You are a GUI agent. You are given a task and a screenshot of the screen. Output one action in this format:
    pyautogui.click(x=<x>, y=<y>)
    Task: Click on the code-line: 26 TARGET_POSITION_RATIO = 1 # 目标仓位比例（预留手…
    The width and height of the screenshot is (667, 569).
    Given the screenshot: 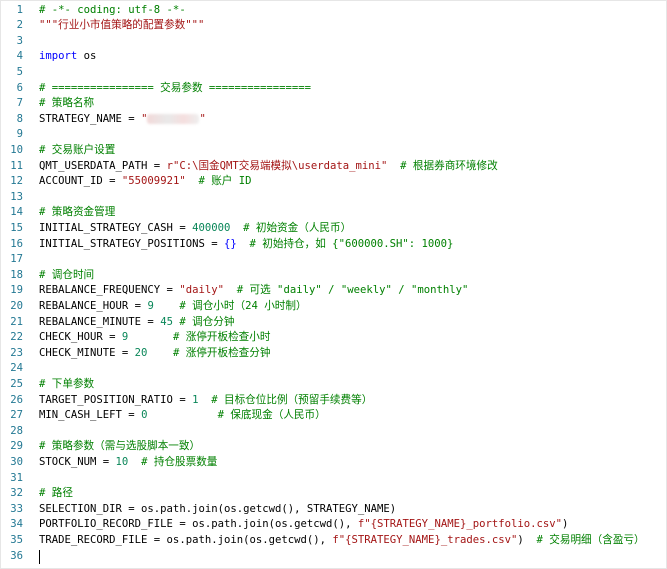 What is the action you would take?
    pyautogui.click(x=333, y=401)
    